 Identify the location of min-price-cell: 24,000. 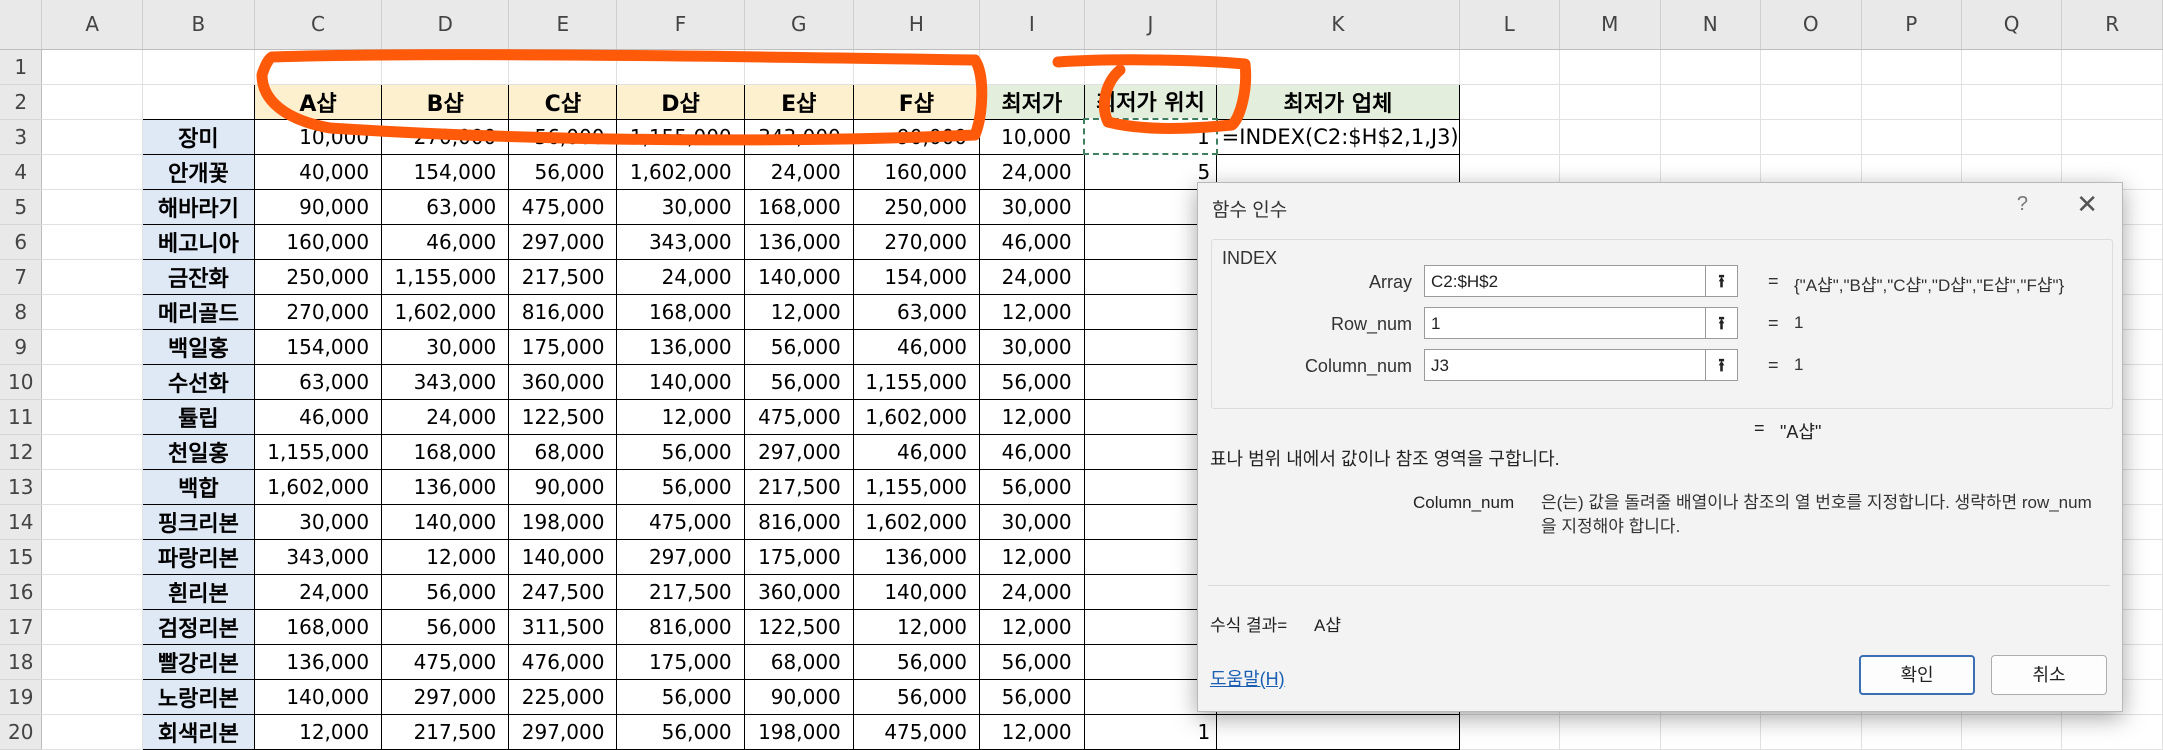
(1032, 276).